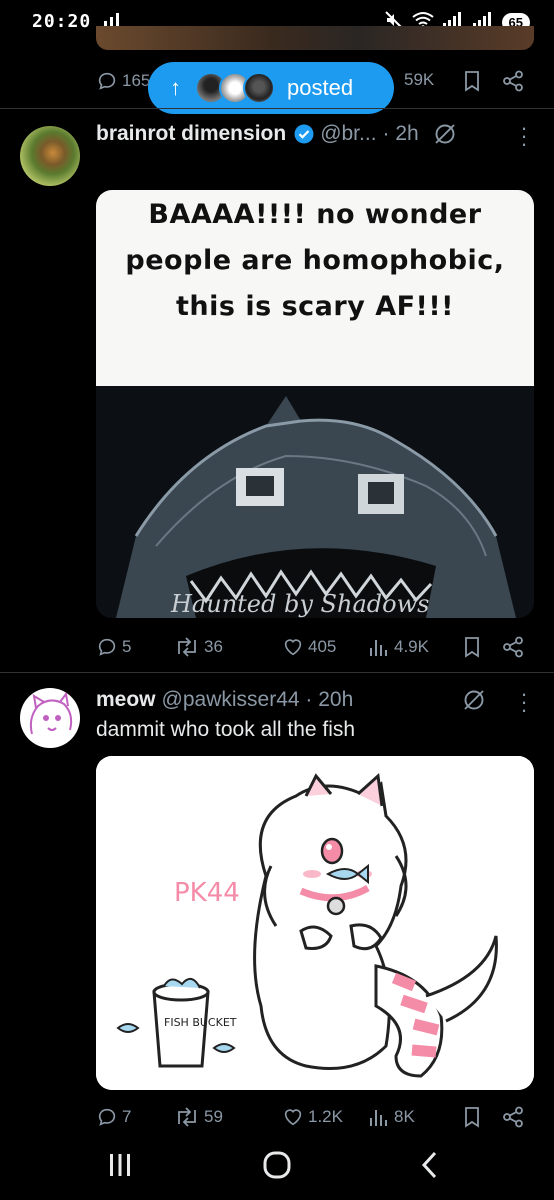 This screenshot has height=1200, width=554. Describe the element at coordinates (191, 134) in the screenshot. I see `display-name: brainrot dimension` at that location.